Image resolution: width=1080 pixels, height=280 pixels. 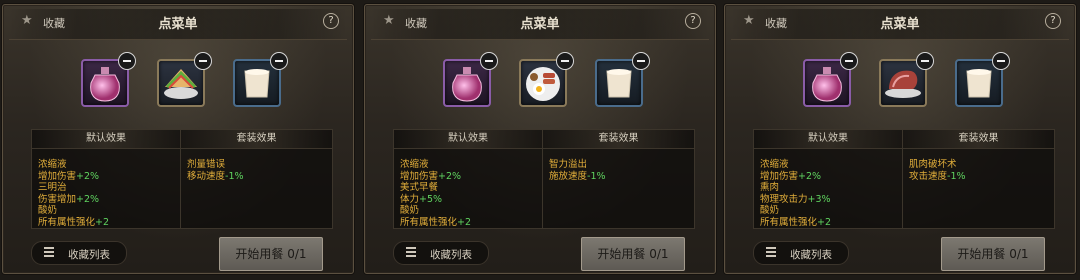 What do you see at coordinates (568, 164) in the screenshot?
I see `effect-line: 智力溢出` at bounding box center [568, 164].